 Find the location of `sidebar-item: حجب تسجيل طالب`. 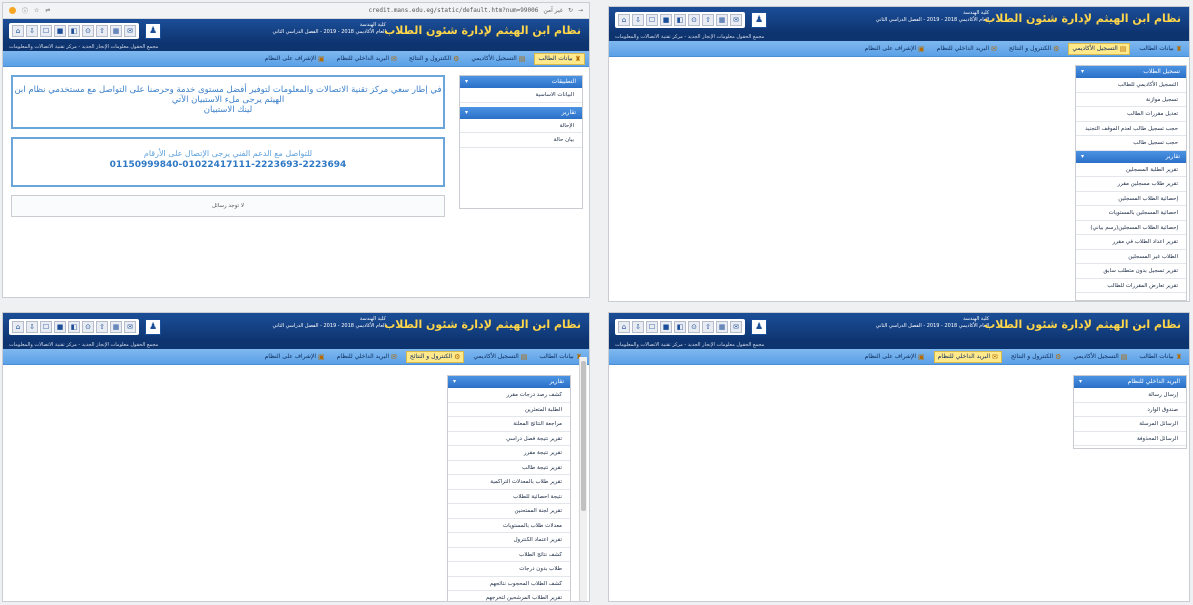

sidebar-item: حجب تسجيل طالب is located at coordinates (1131, 143).